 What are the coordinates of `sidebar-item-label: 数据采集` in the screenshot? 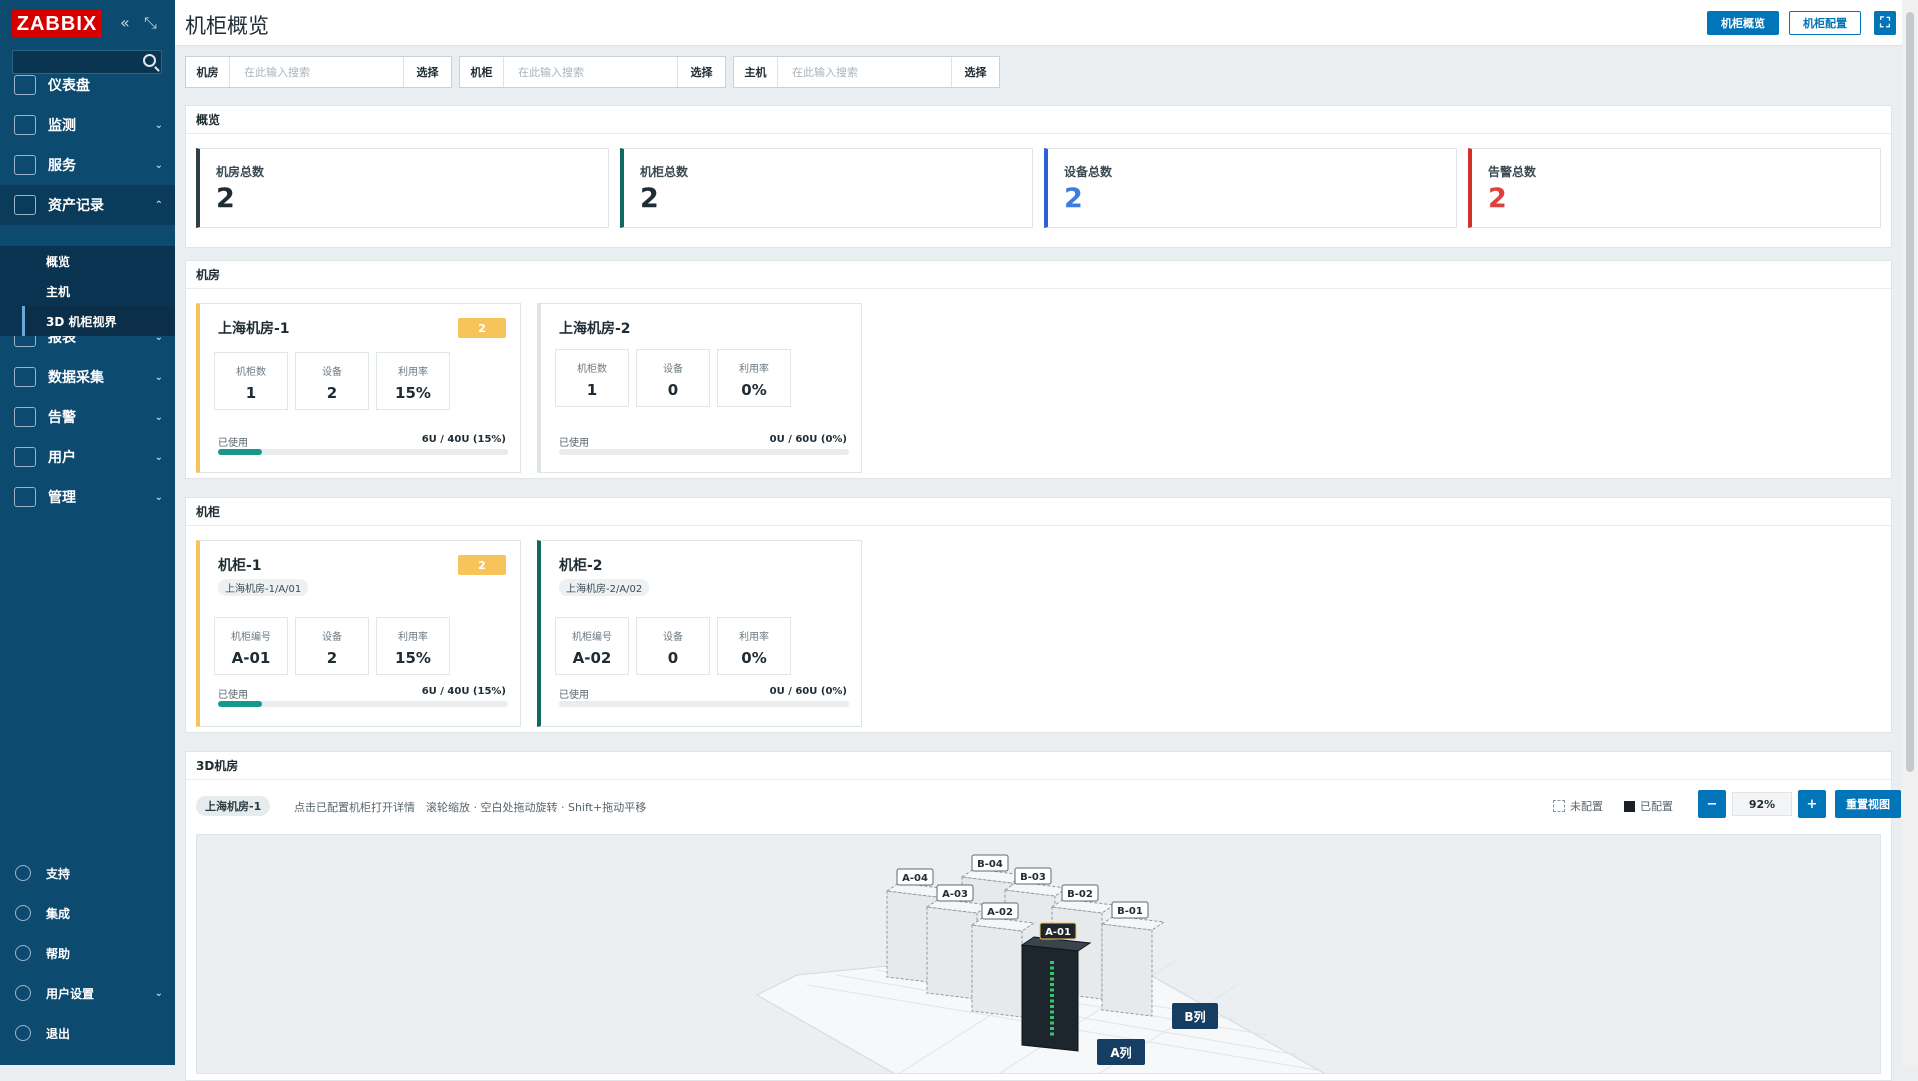 It's located at (76, 378).